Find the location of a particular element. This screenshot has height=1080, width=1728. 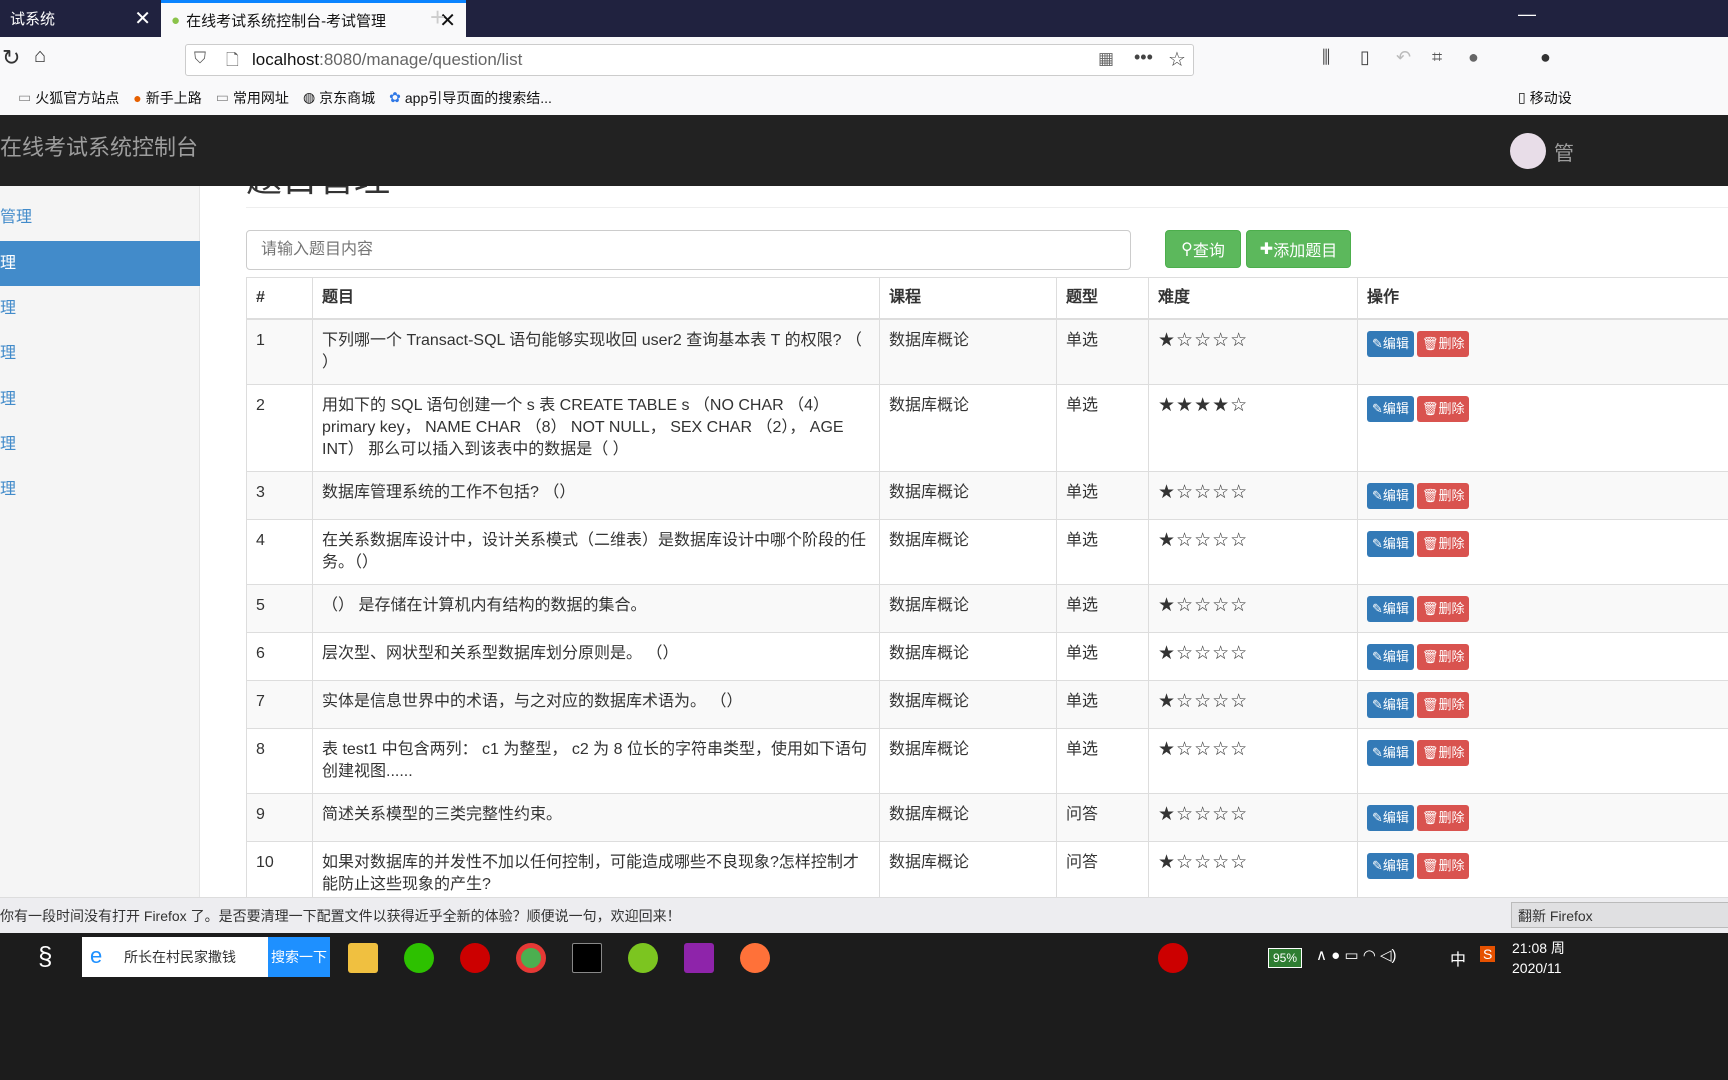

minimize-icon: — is located at coordinates (1527, 14).